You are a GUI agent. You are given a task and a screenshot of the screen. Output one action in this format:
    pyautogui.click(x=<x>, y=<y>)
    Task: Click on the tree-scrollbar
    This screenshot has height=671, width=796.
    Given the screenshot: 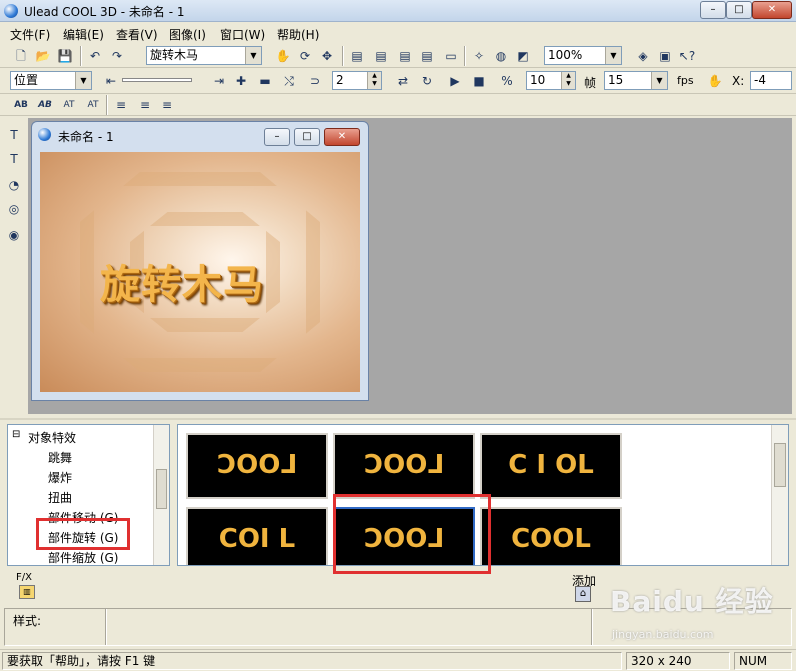 What is the action you would take?
    pyautogui.click(x=161, y=495)
    